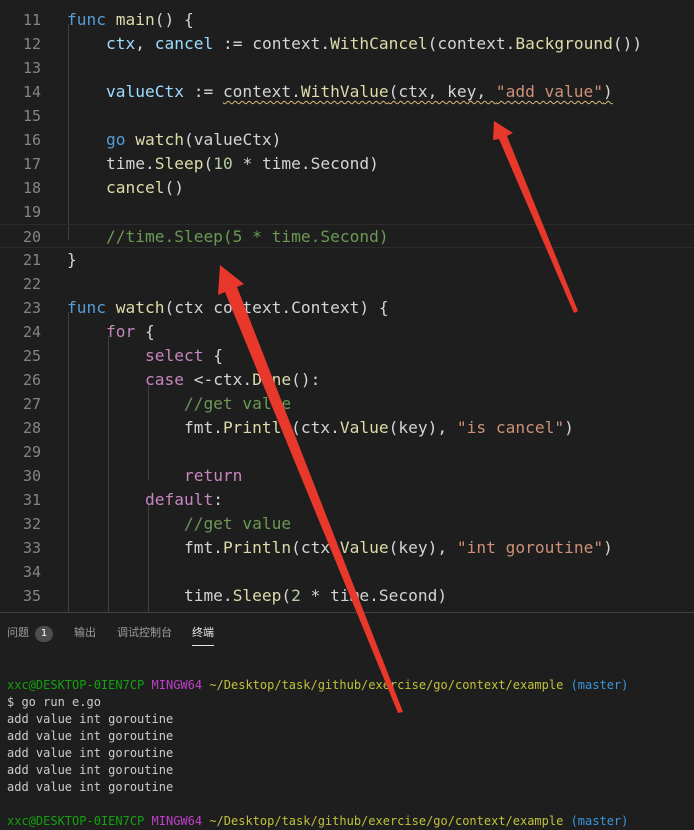  I want to click on line-number: 28, so click(31, 428).